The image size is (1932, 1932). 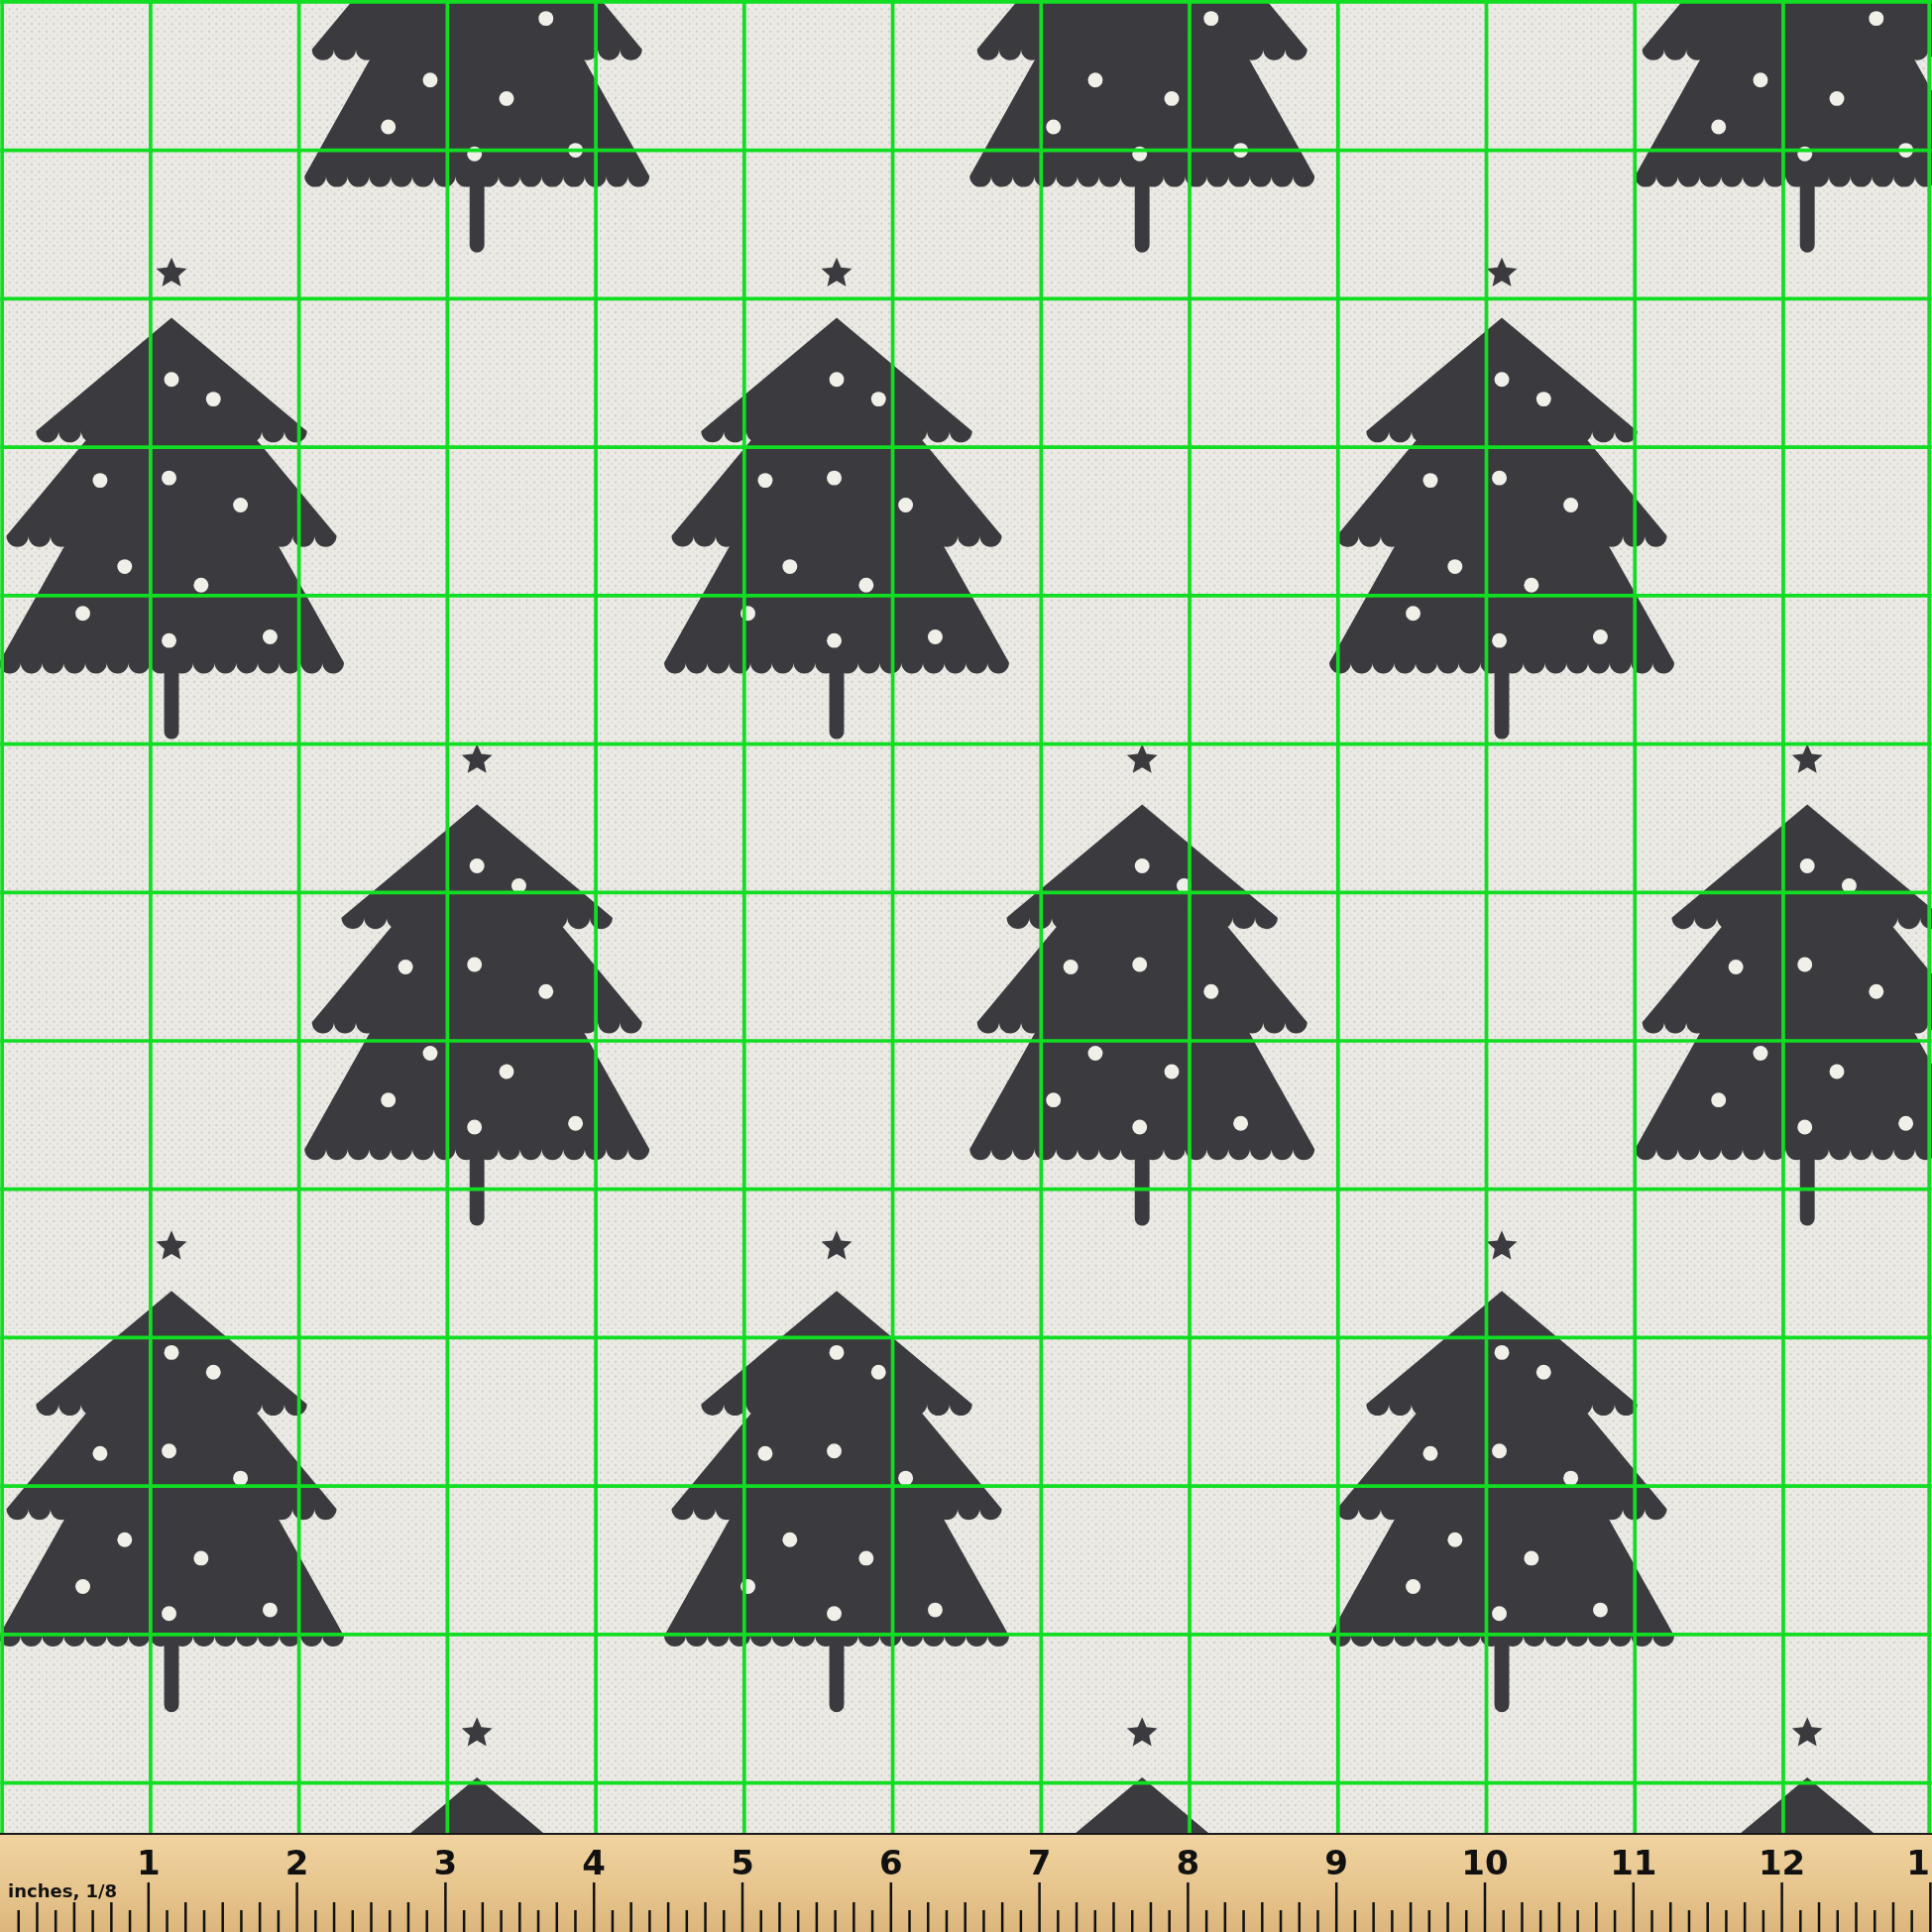 I want to click on ruler-number: 12, so click(x=1782, y=1862).